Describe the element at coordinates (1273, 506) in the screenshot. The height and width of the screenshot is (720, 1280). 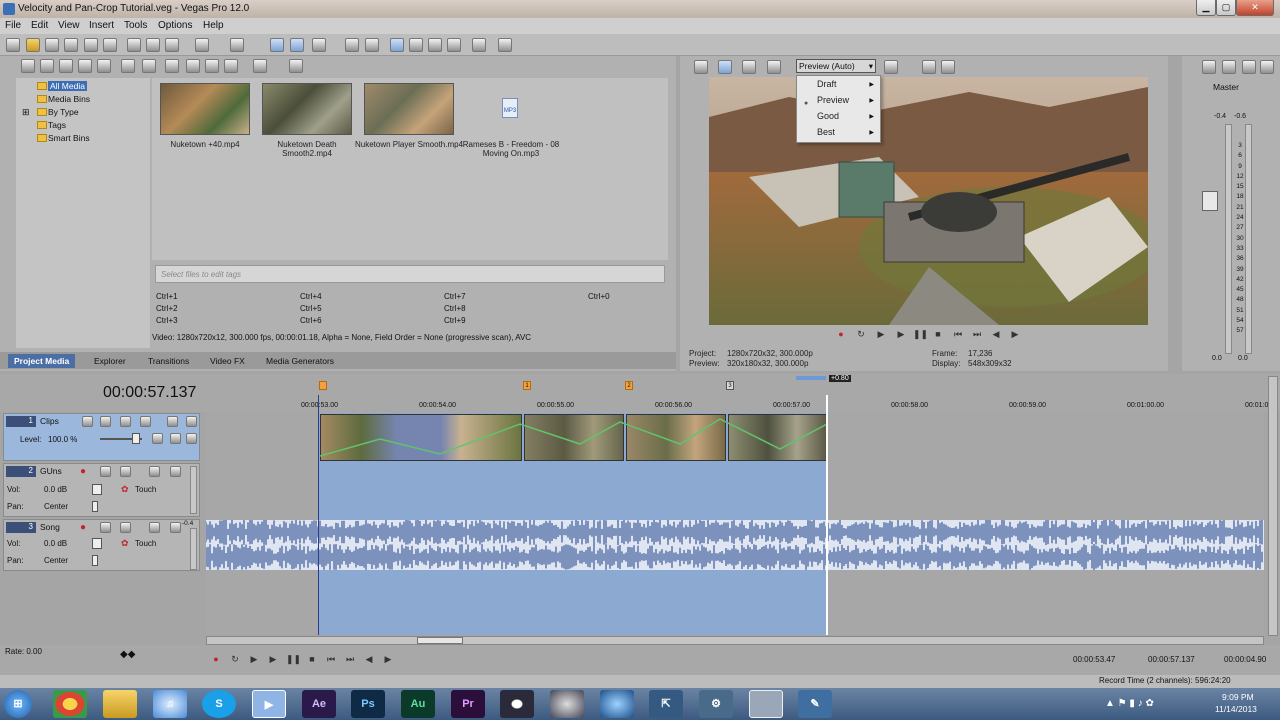
I see `vertical-scrollbar` at that location.